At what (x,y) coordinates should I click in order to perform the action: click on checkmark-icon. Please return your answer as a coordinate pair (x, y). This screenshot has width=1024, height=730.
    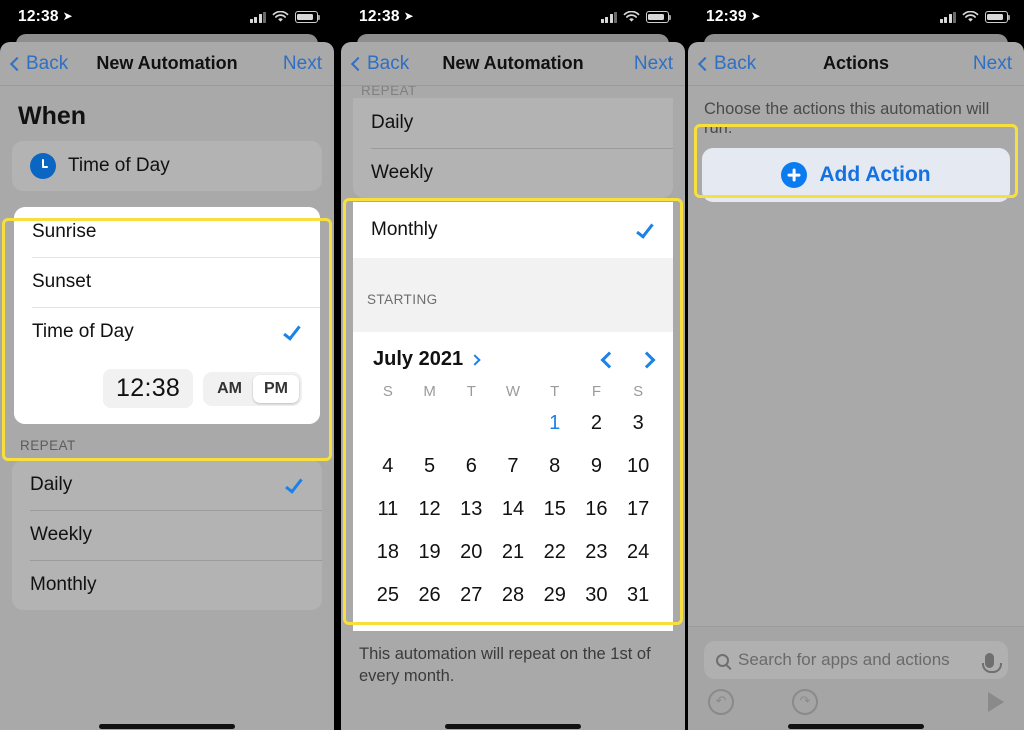
    Looking at the image, I should click on (645, 229).